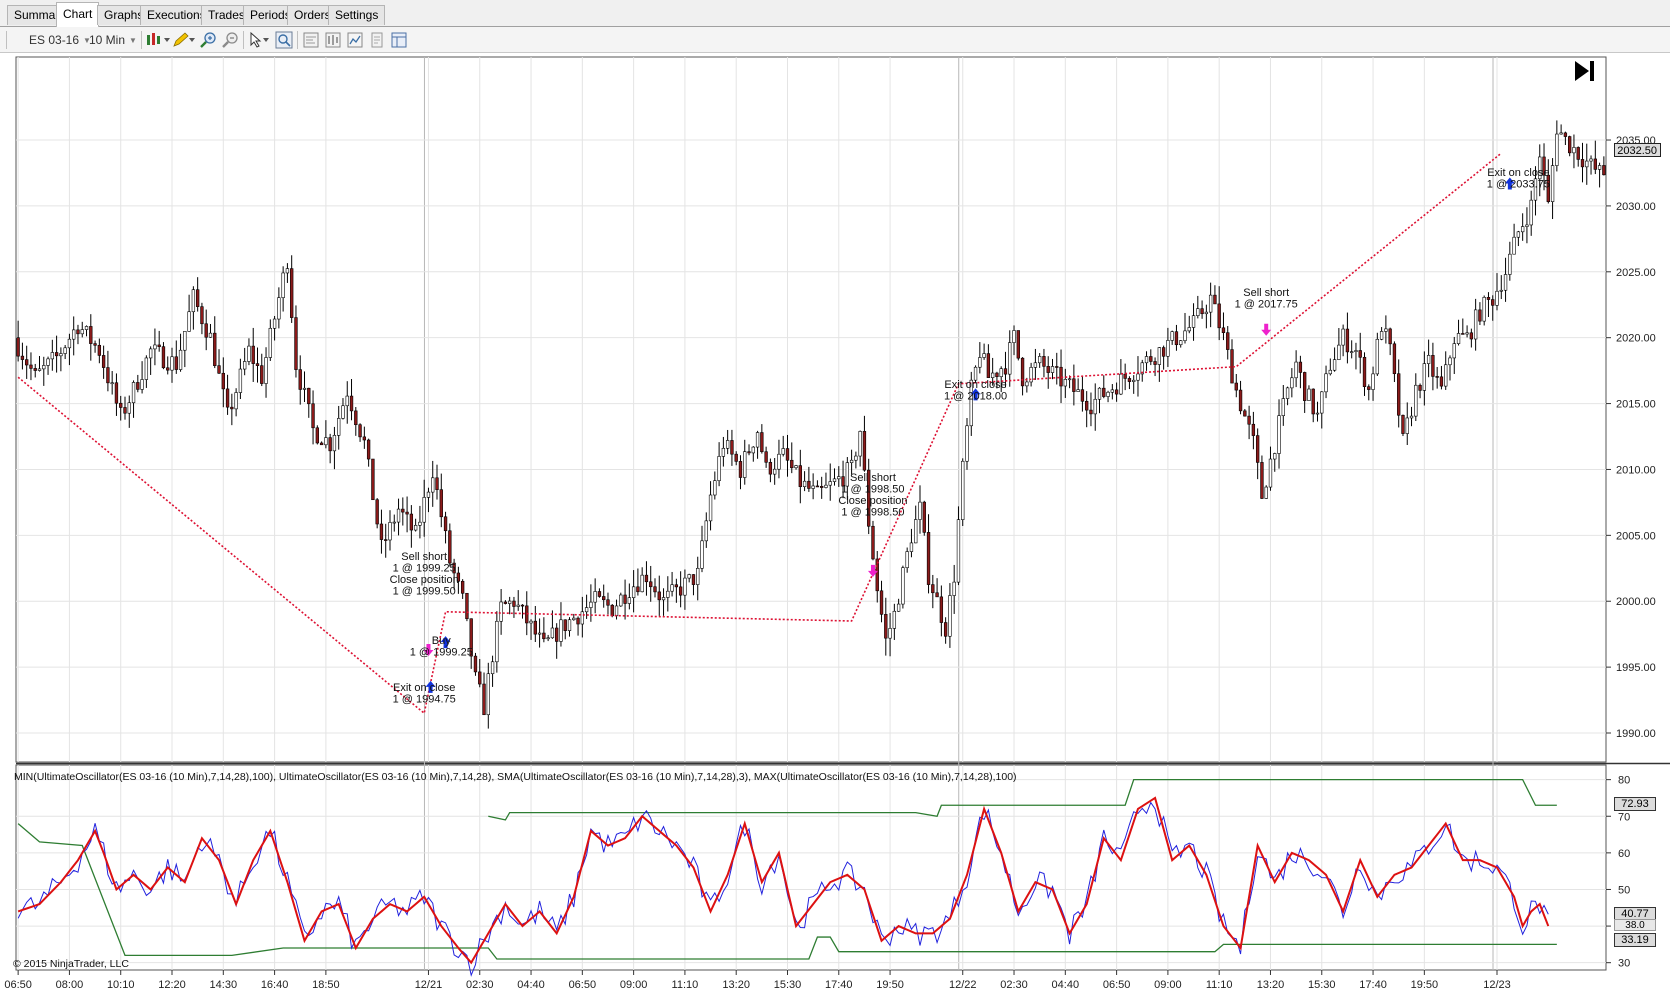  What do you see at coordinates (284, 40) in the screenshot?
I see `find-button` at bounding box center [284, 40].